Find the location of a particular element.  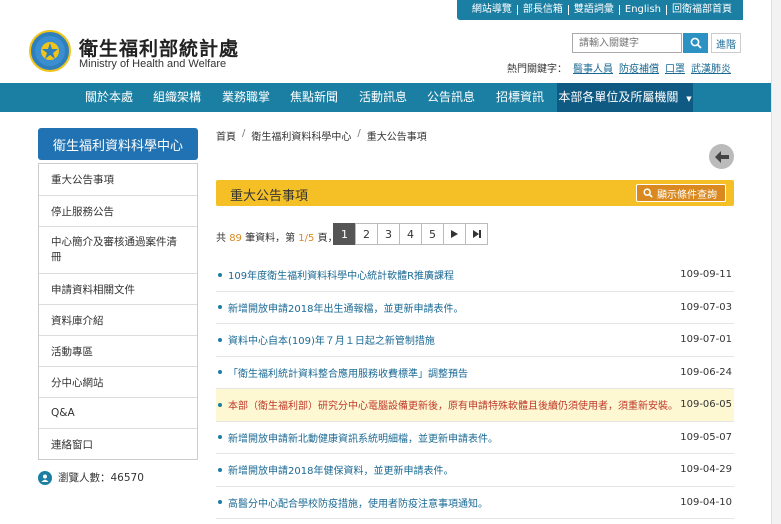

nav-affiliated-label: 本部各單位及所屬機關 is located at coordinates (618, 97).